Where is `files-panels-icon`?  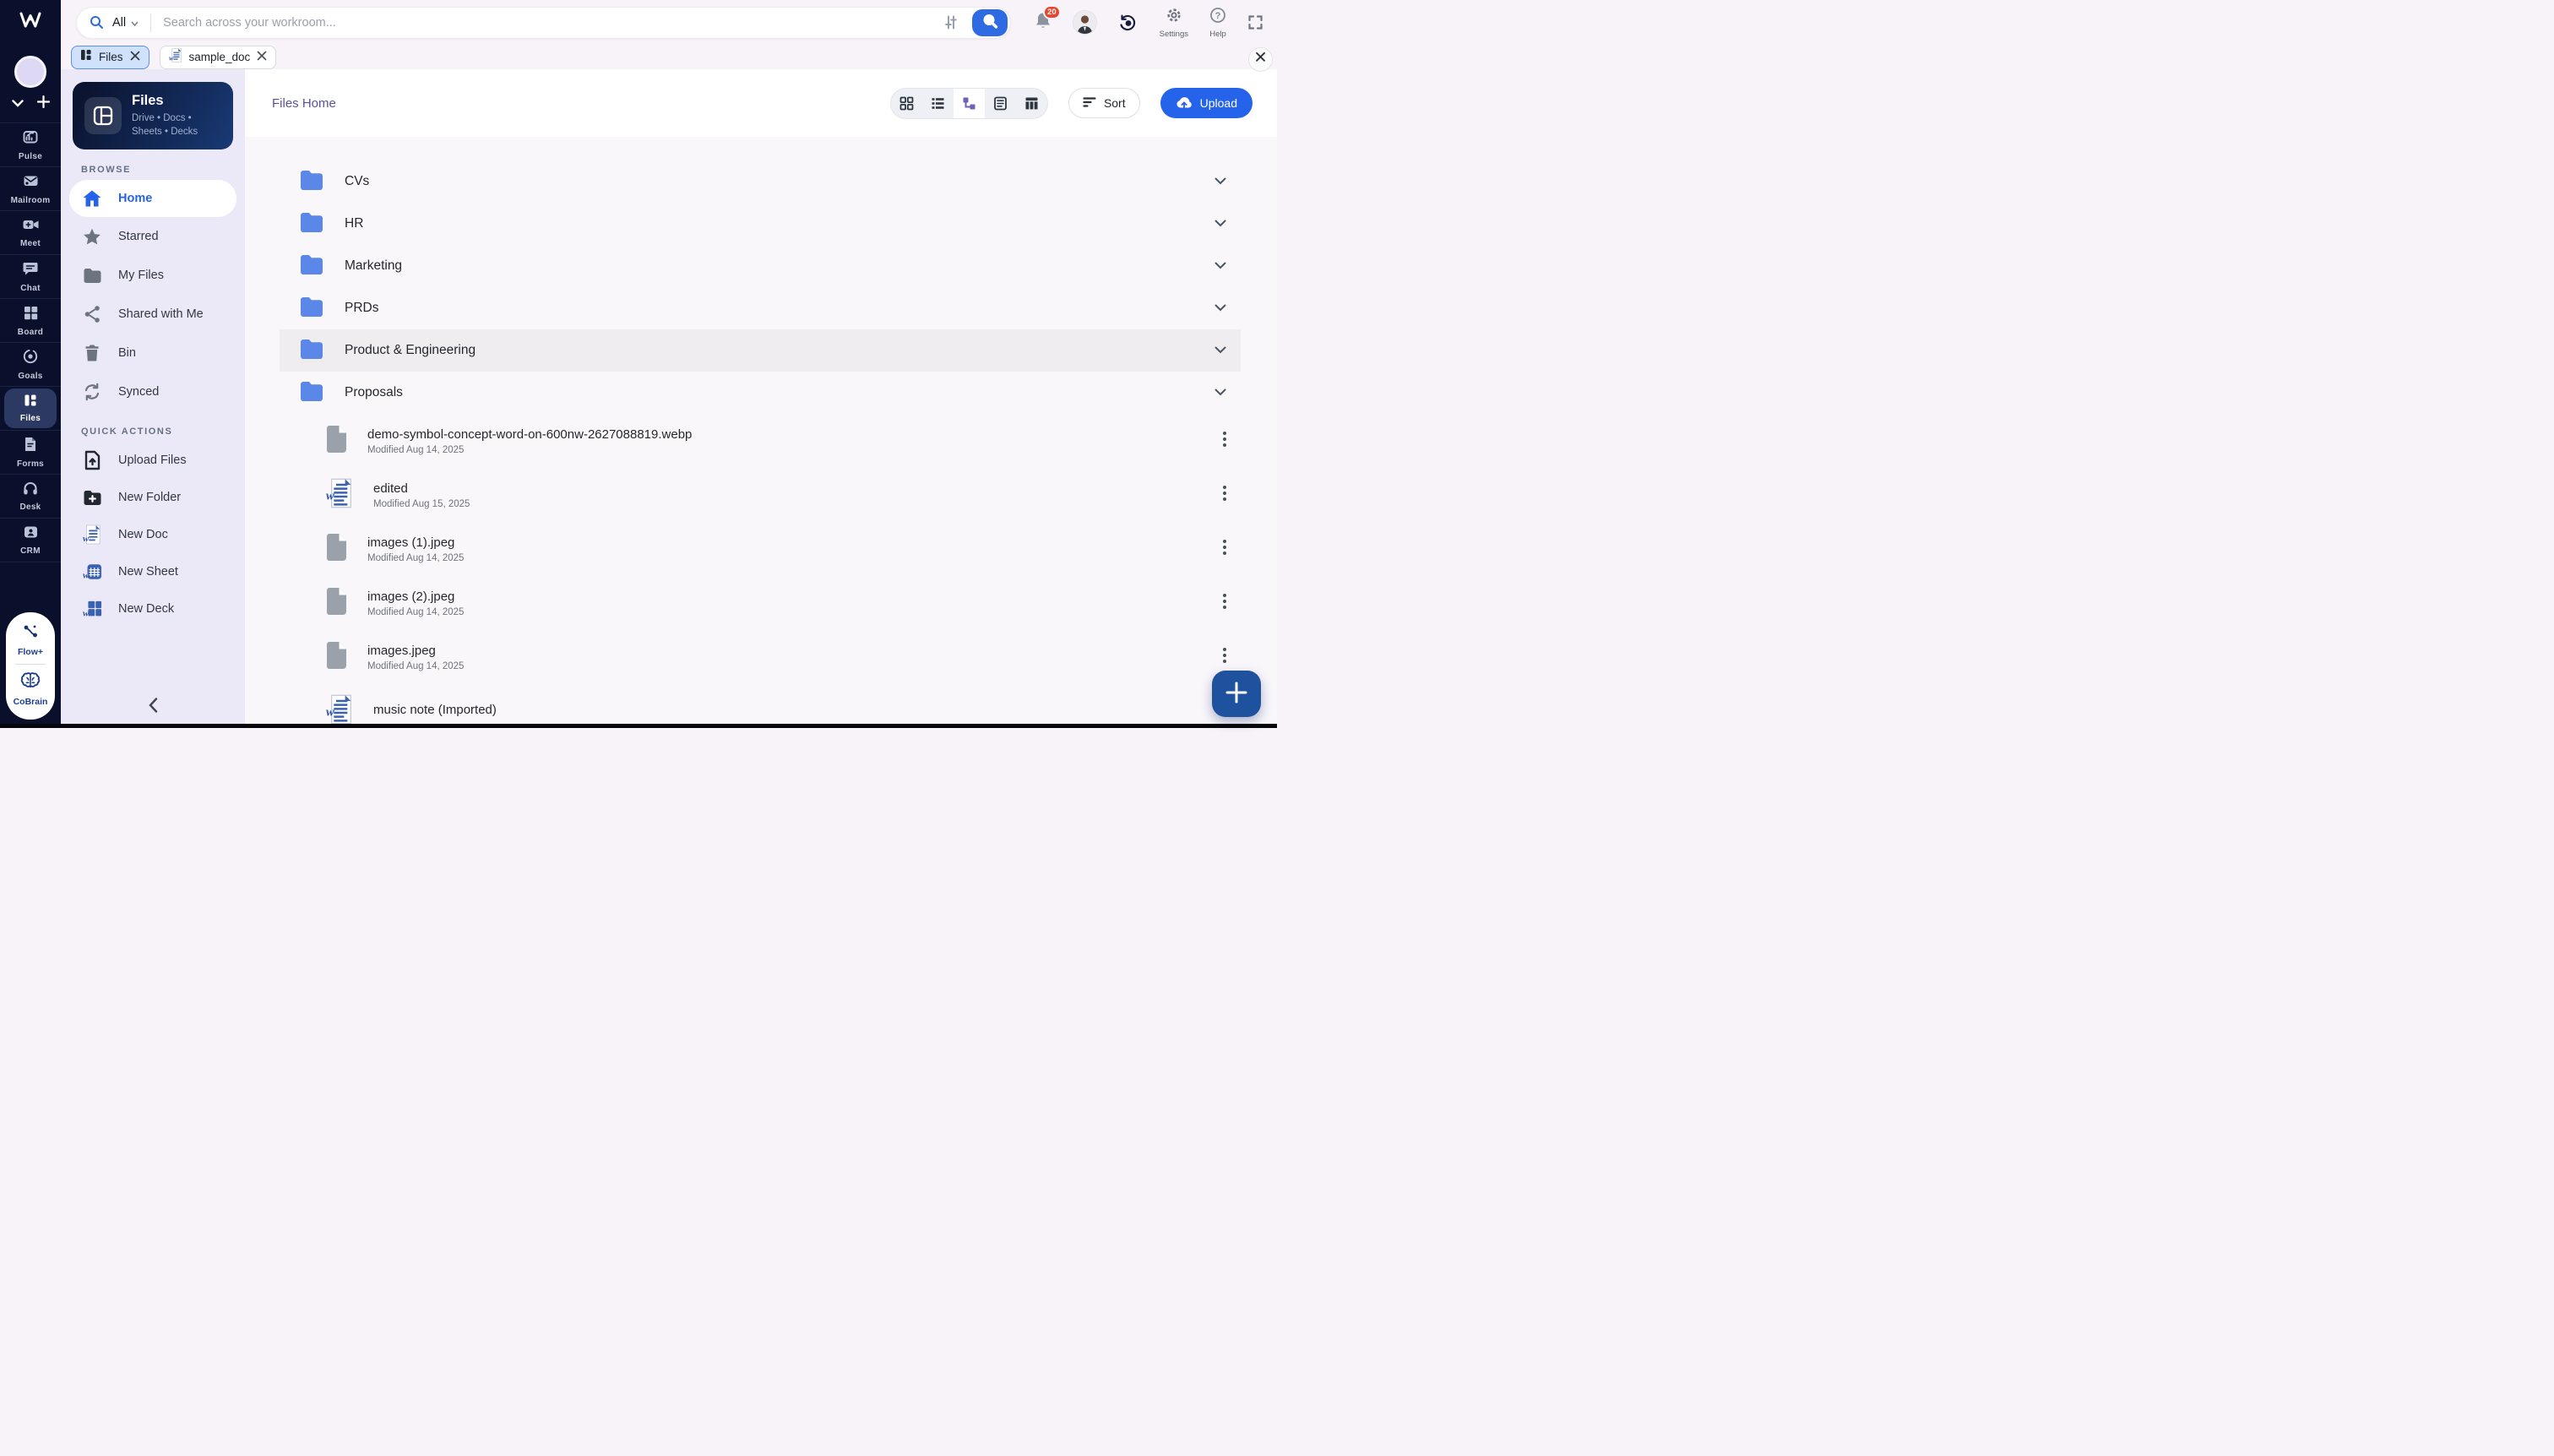 files-panels-icon is located at coordinates (103, 116).